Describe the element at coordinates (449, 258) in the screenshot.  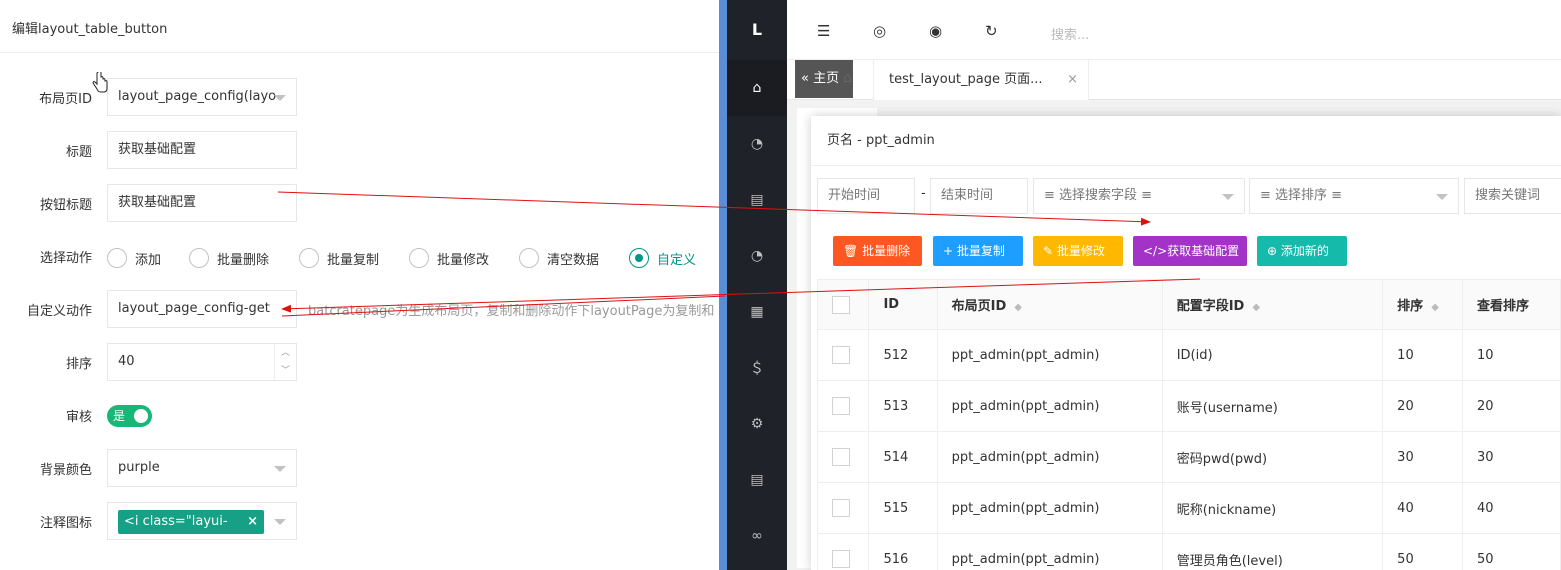
I see `radio-batch-modify: 批量修改` at that location.